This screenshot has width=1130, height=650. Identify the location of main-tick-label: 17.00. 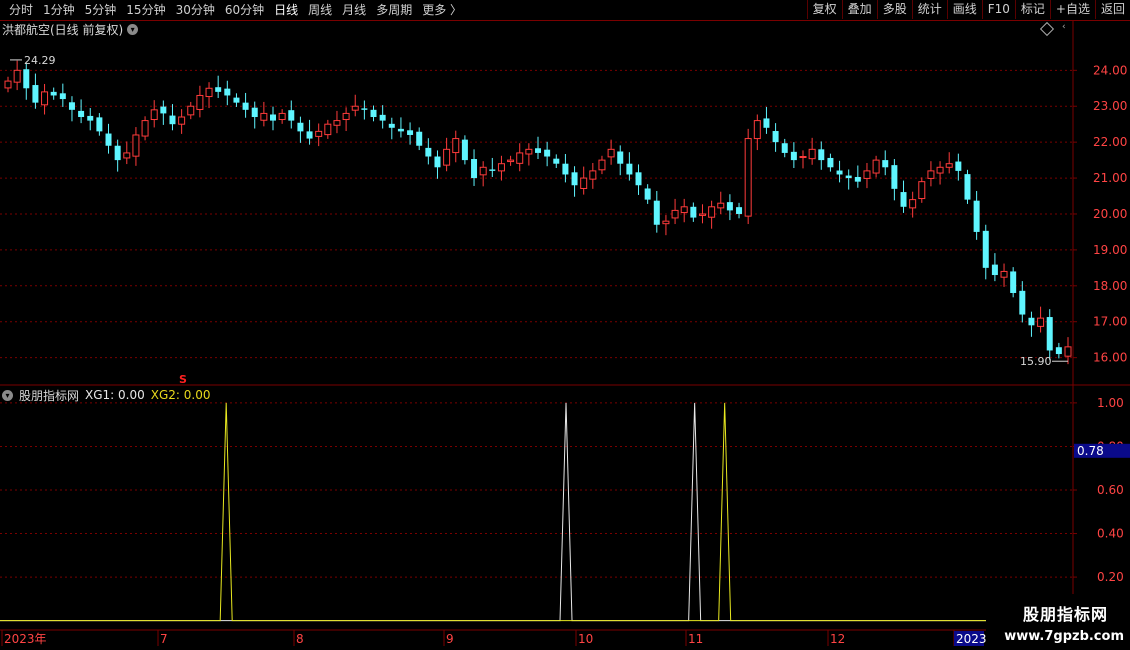
(1110, 322).